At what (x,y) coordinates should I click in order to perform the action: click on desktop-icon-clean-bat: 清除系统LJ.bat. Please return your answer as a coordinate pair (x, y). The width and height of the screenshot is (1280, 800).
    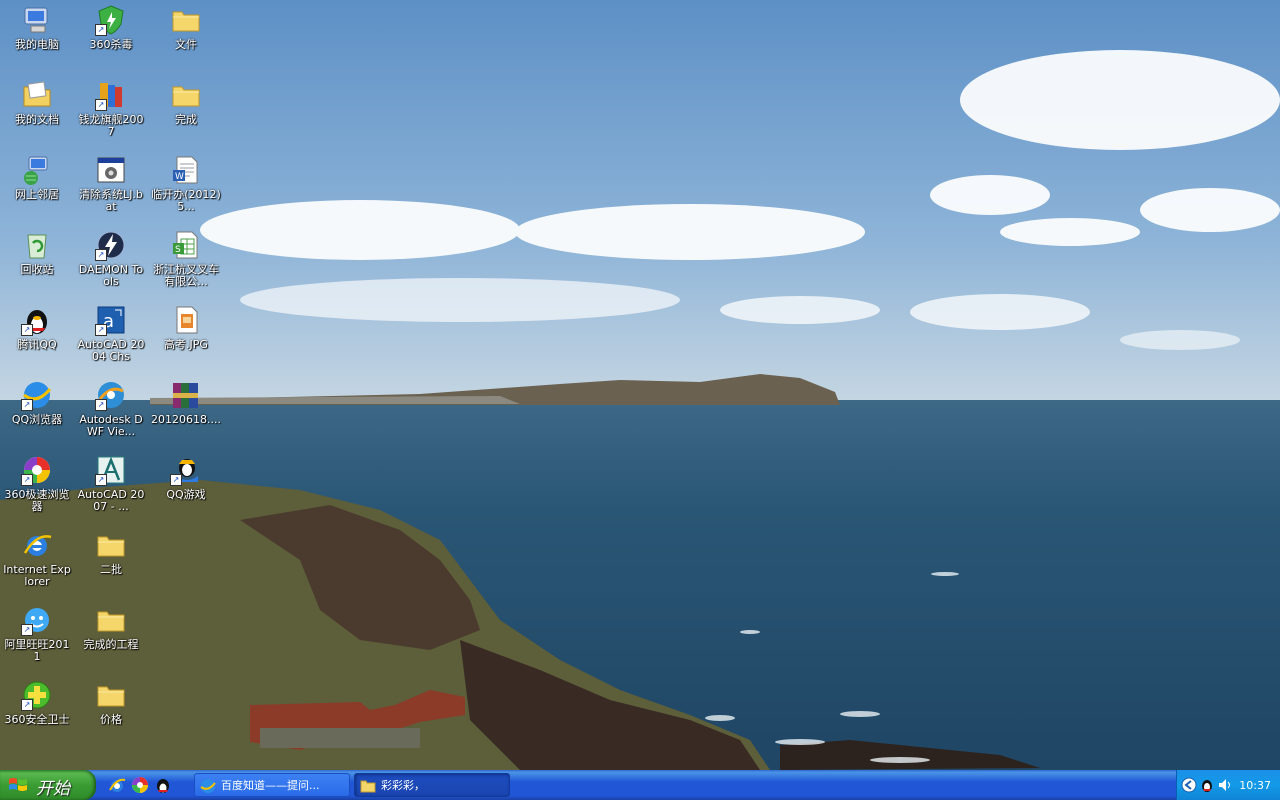
    Looking at the image, I should click on (111, 187).